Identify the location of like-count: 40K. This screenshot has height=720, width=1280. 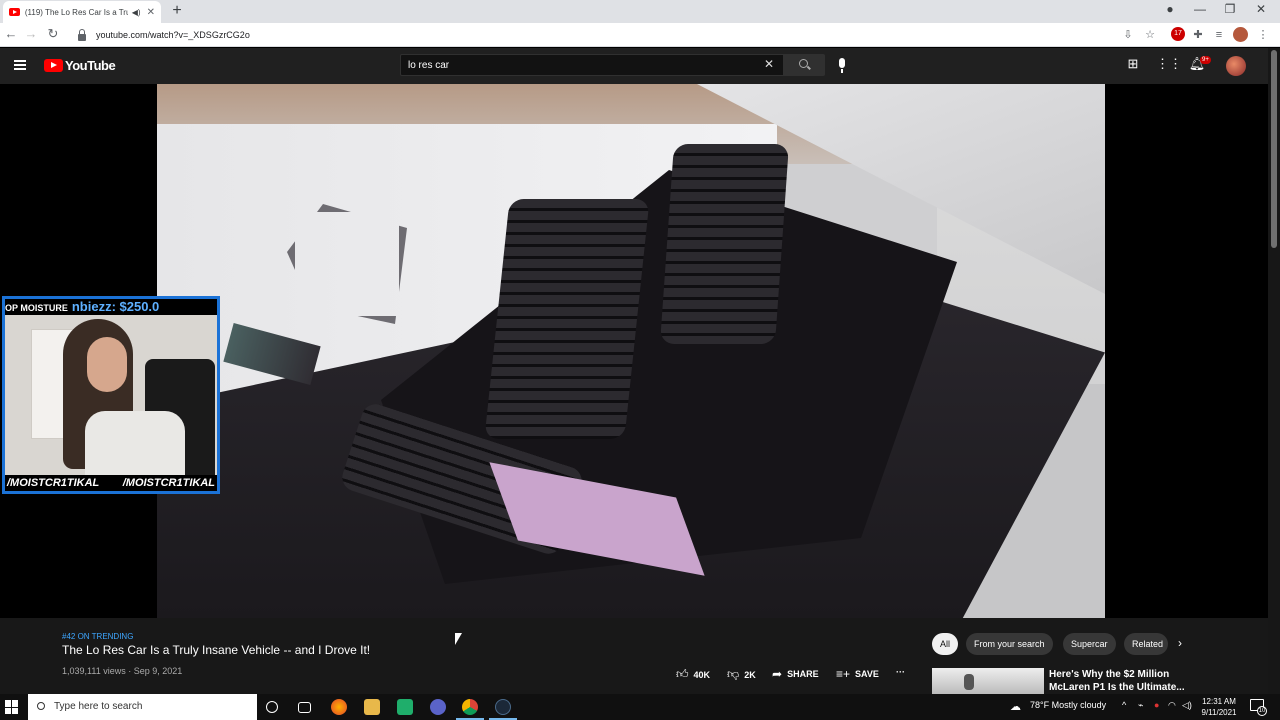
(702, 674).